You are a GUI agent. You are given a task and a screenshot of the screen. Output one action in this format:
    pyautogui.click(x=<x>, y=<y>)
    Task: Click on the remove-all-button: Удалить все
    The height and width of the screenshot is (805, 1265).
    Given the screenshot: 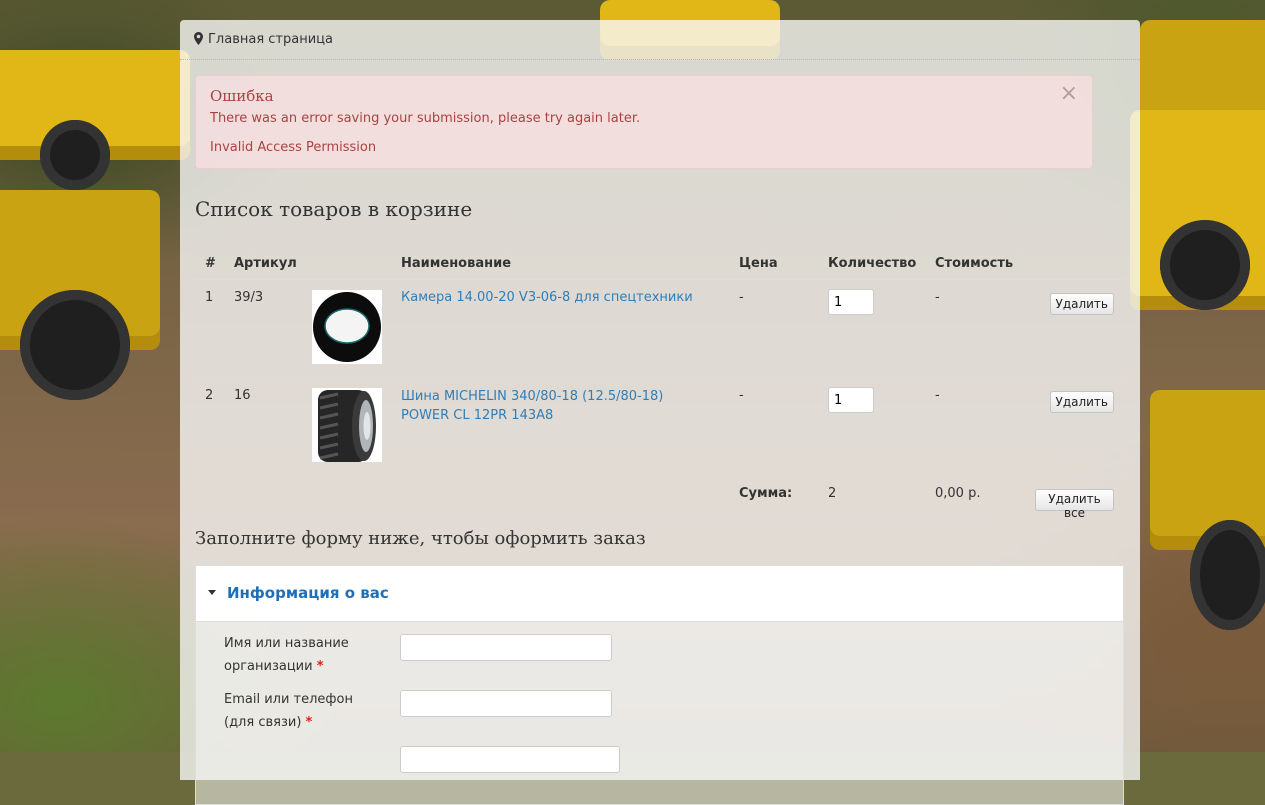 What is the action you would take?
    pyautogui.click(x=1074, y=504)
    